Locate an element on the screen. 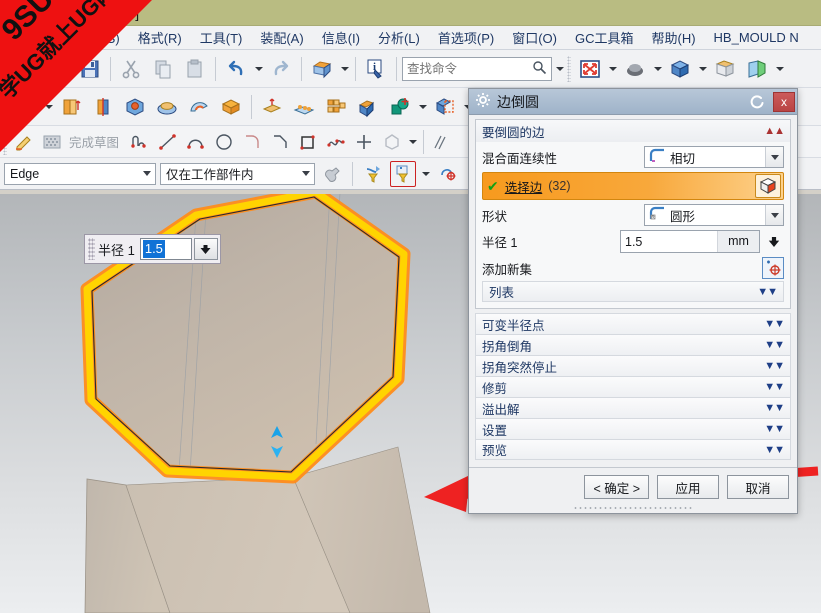  studio-spline-icon is located at coordinates (336, 142).